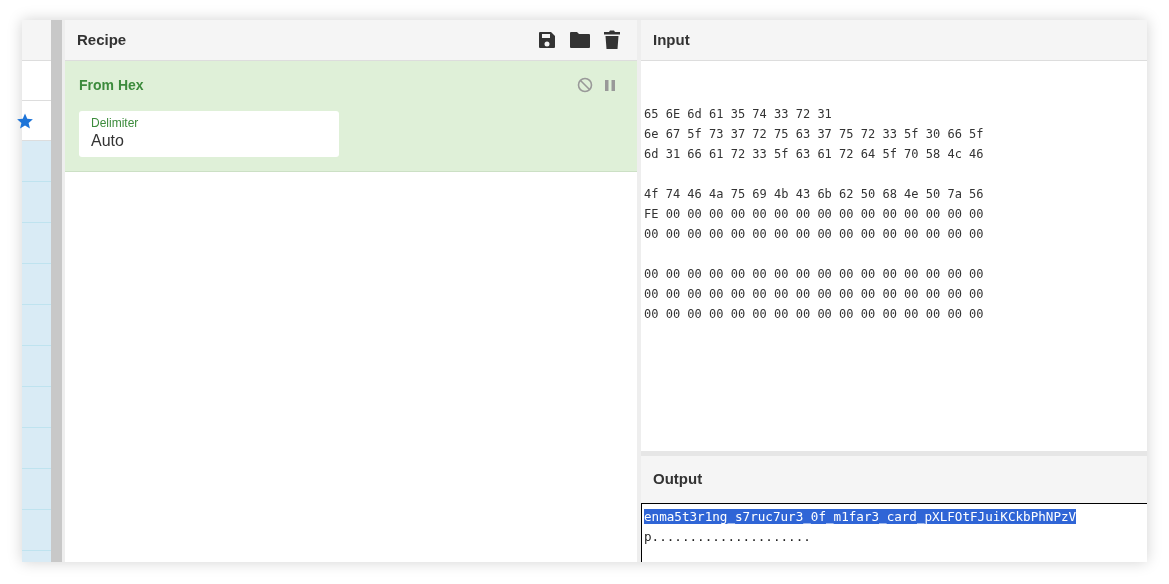  Describe the element at coordinates (585, 85) in the screenshot. I see `disable-icon` at that location.